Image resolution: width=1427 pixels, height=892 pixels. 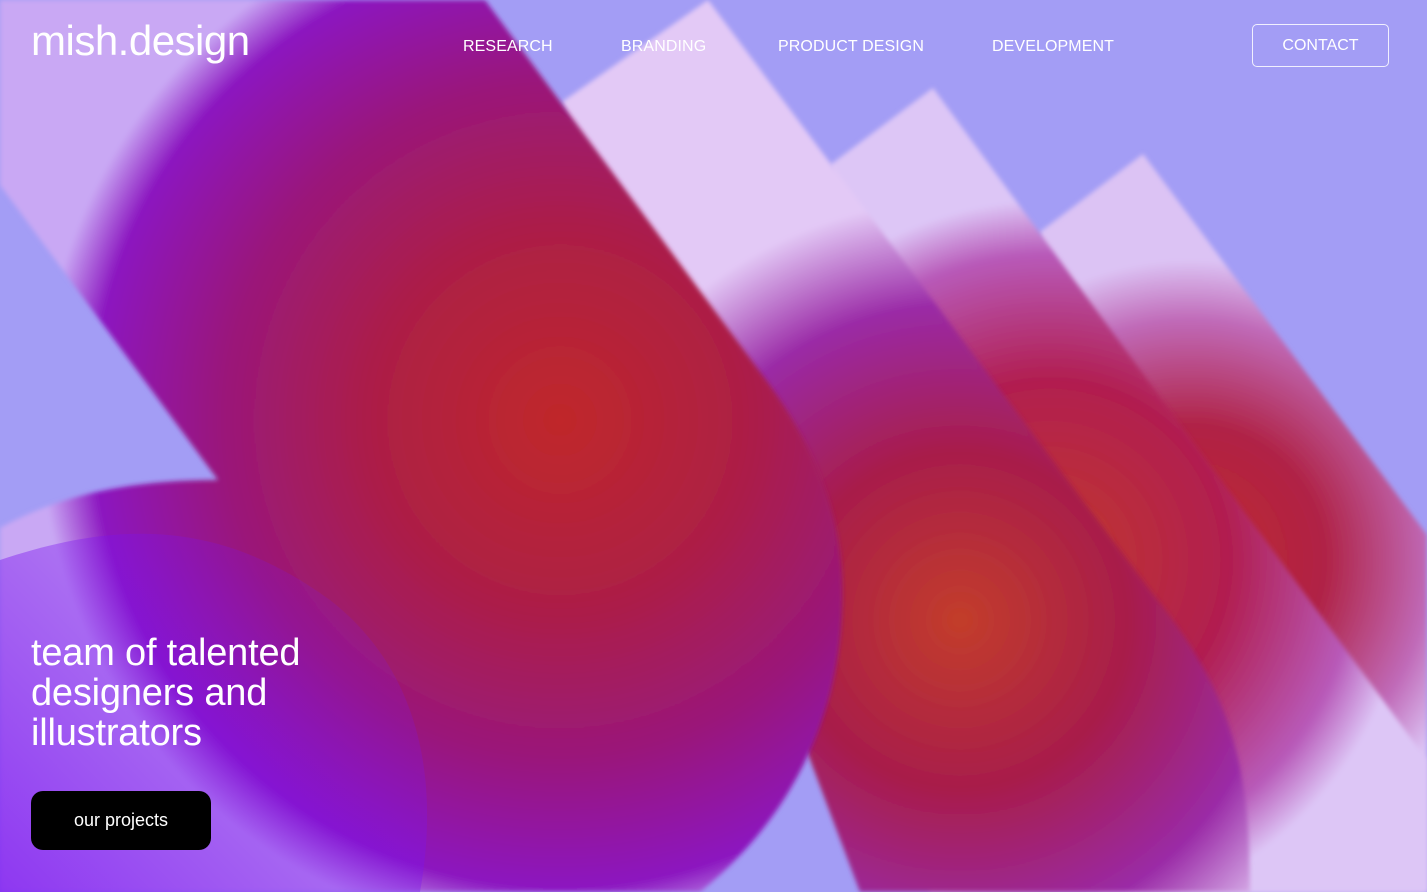 I want to click on site-logo: mish.design, so click(x=140, y=40).